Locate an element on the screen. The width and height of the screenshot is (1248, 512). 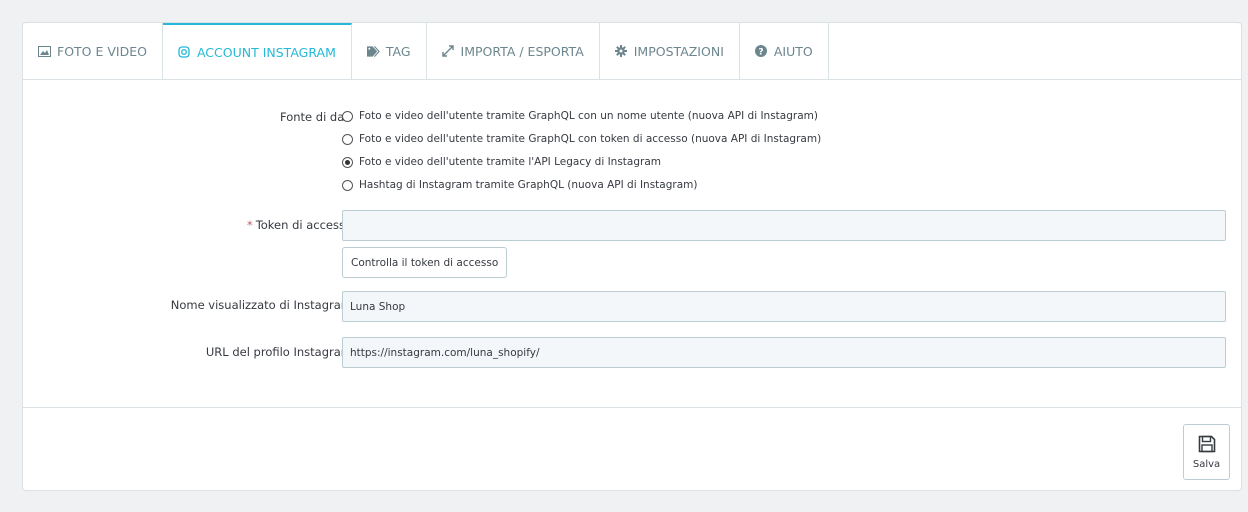
save-label: Salva is located at coordinates (1206, 464).